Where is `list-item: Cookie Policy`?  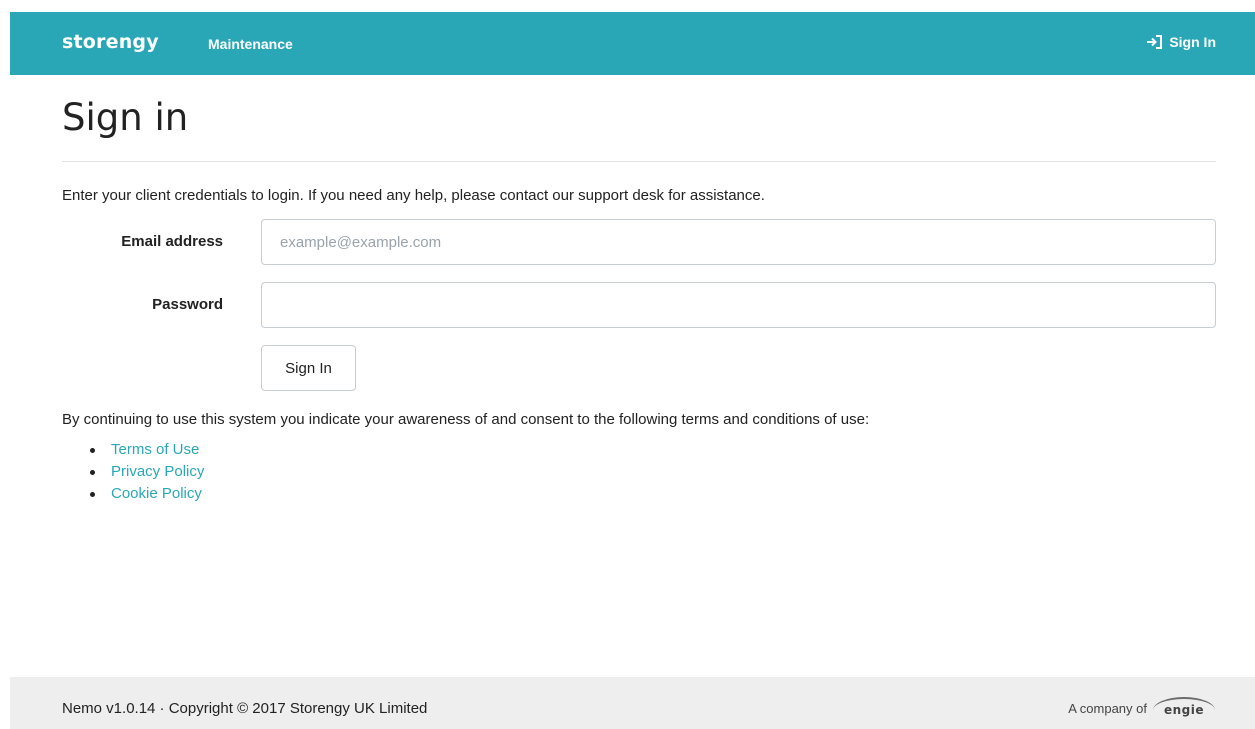 list-item: Cookie Policy is located at coordinates (147, 496).